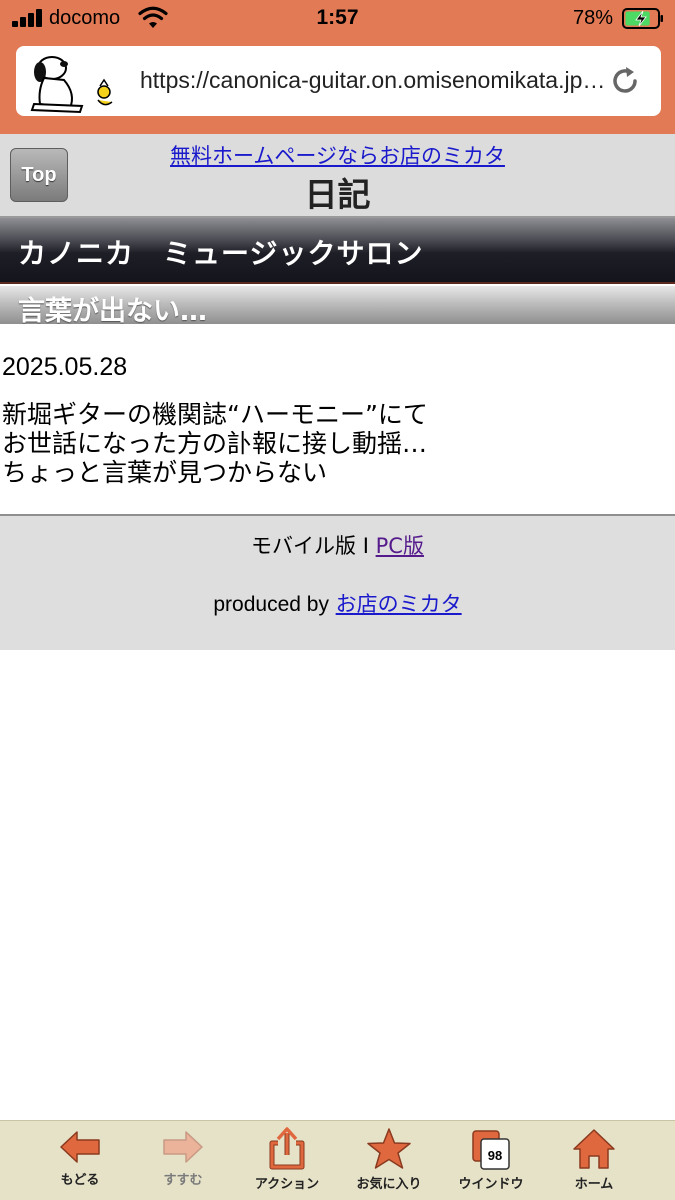 The width and height of the screenshot is (675, 1200). I want to click on windows-button: 98 ウインドウ, so click(491, 1163).